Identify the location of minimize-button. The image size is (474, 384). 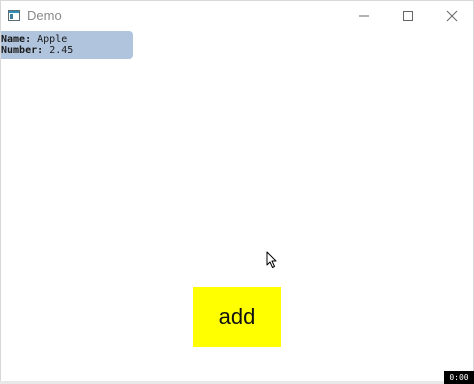
(364, 16).